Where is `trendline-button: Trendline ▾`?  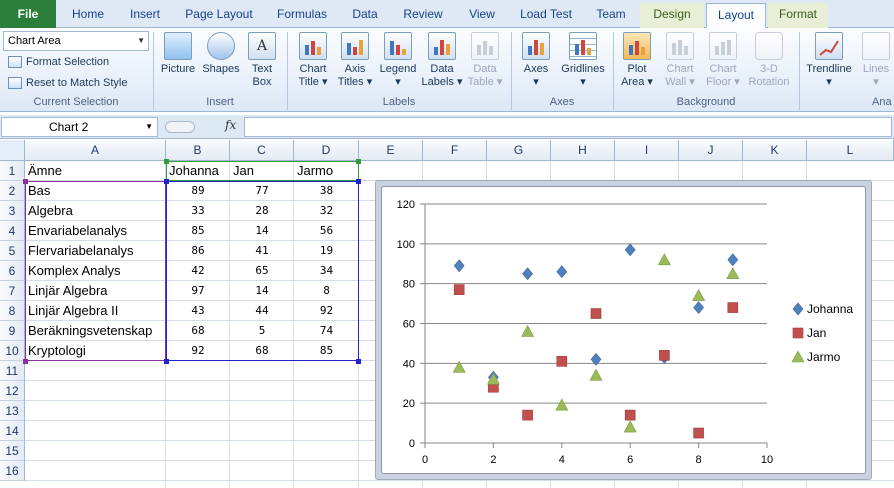 trendline-button: Trendline ▾ is located at coordinates (829, 60).